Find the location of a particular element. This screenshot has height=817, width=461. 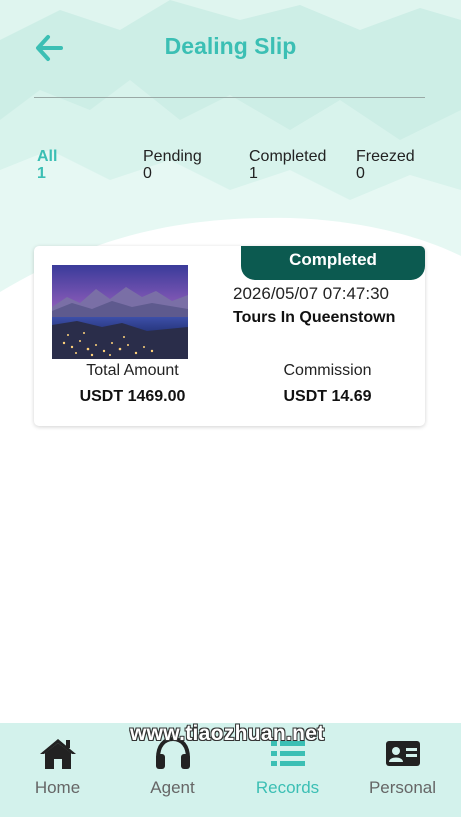

tab-freezed: Freezed 0 is located at coordinates (385, 165).